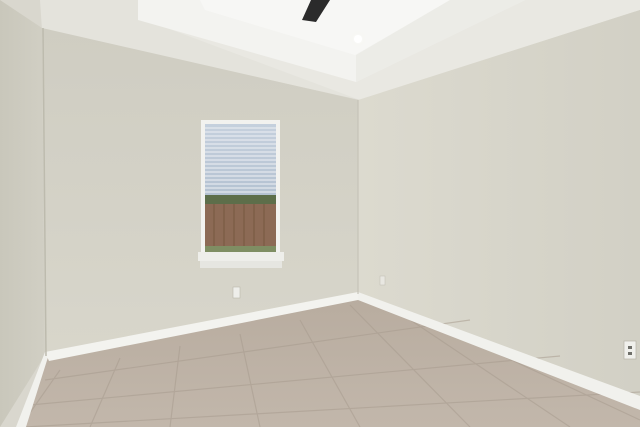 This screenshot has height=427, width=640. Describe the element at coordinates (240, 249) in the screenshot. I see `window-grass` at that location.